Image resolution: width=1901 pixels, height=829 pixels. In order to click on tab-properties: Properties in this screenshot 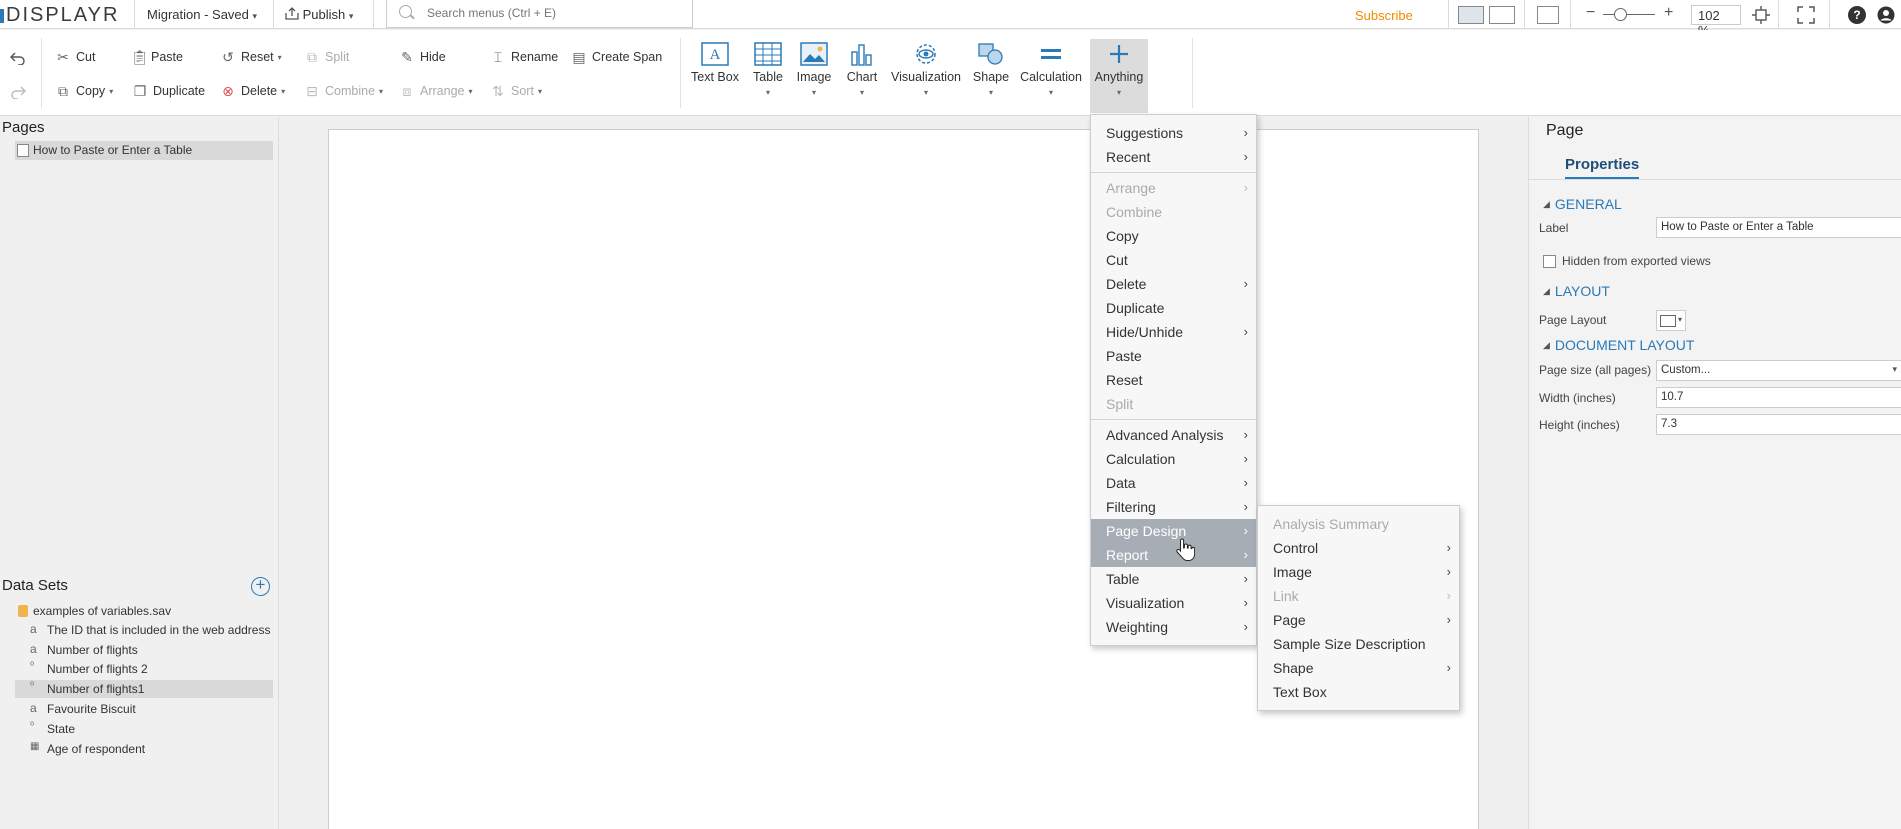, I will do `click(1602, 168)`.